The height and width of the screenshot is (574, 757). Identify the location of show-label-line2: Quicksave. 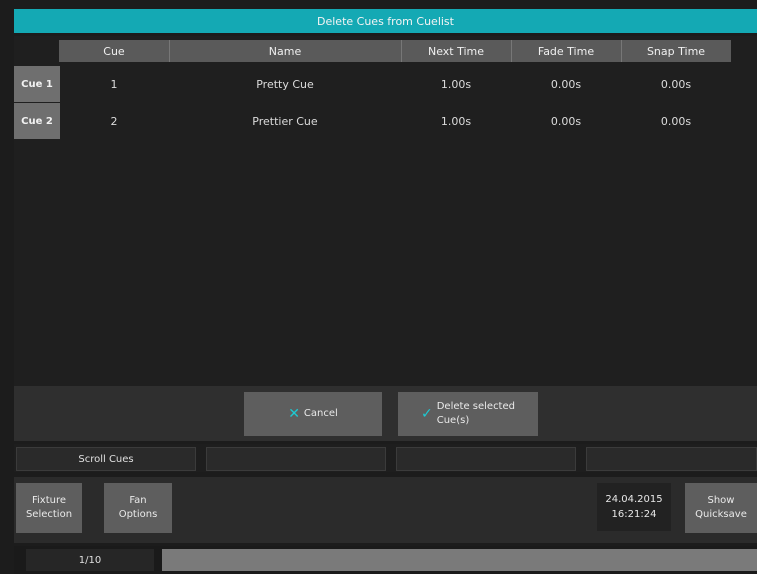
(721, 514).